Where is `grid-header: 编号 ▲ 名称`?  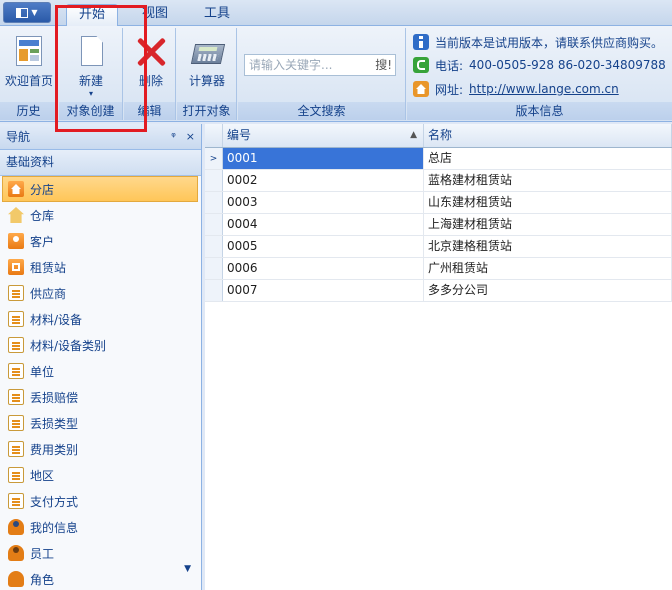
grid-header: 编号 ▲ 名称 is located at coordinates (438, 136).